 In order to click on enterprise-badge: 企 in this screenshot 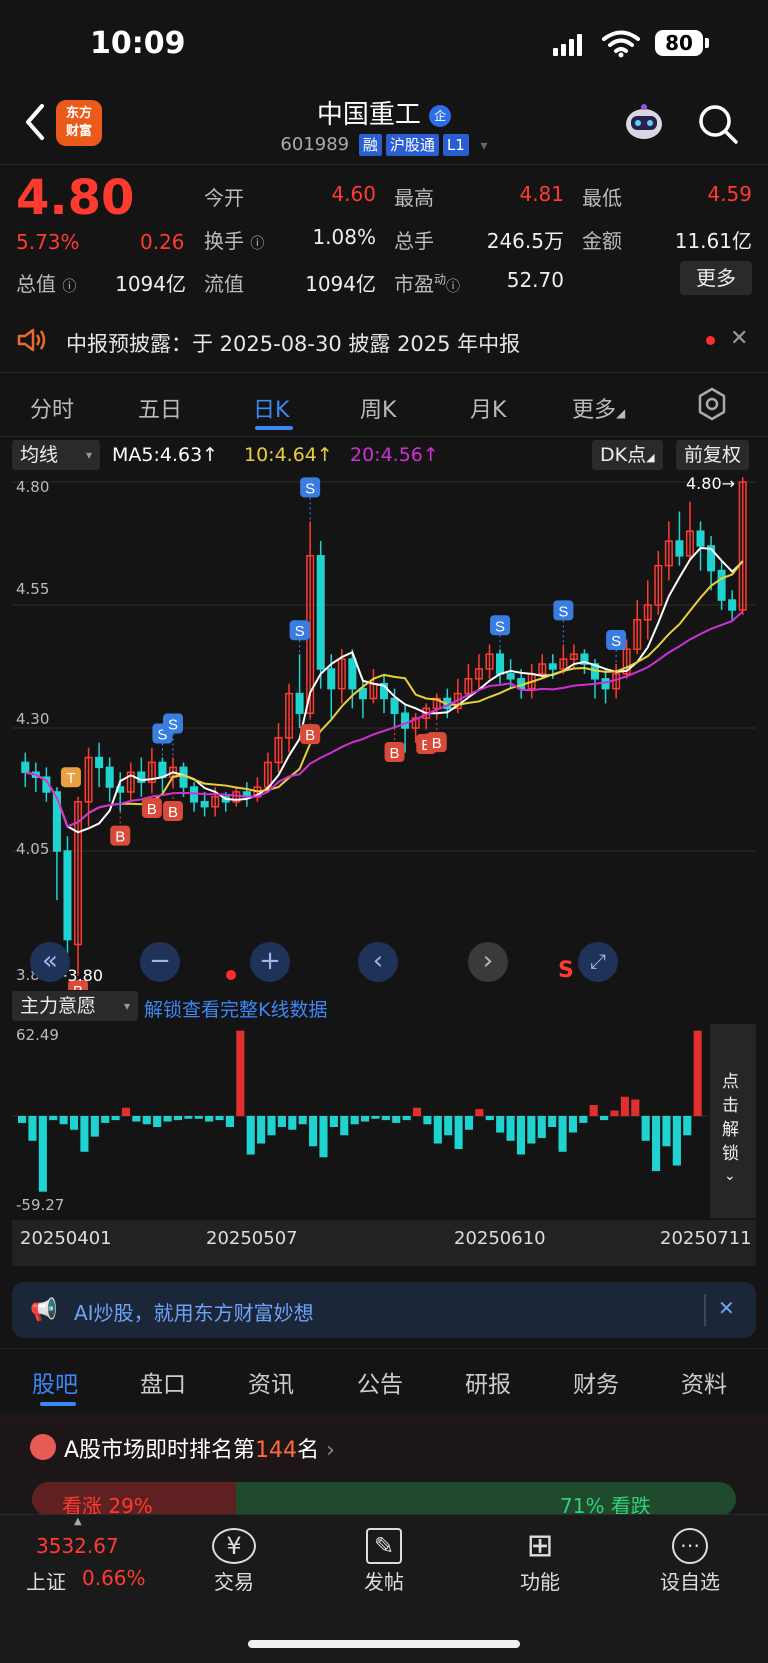, I will do `click(440, 115)`.